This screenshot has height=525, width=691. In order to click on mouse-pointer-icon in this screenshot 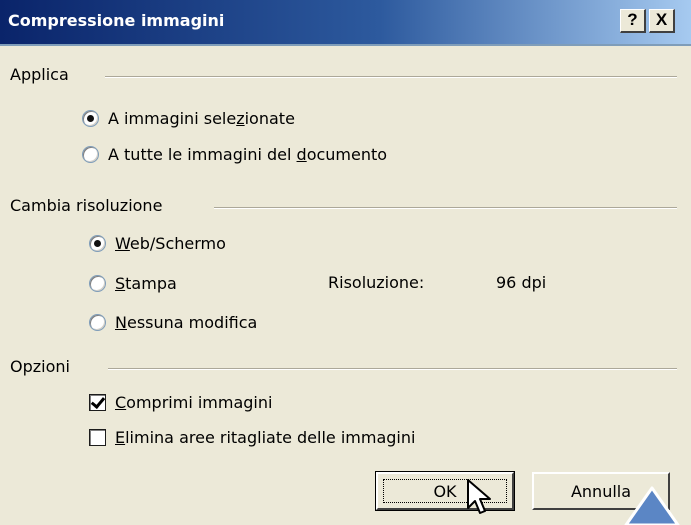, I will do `click(479, 496)`.